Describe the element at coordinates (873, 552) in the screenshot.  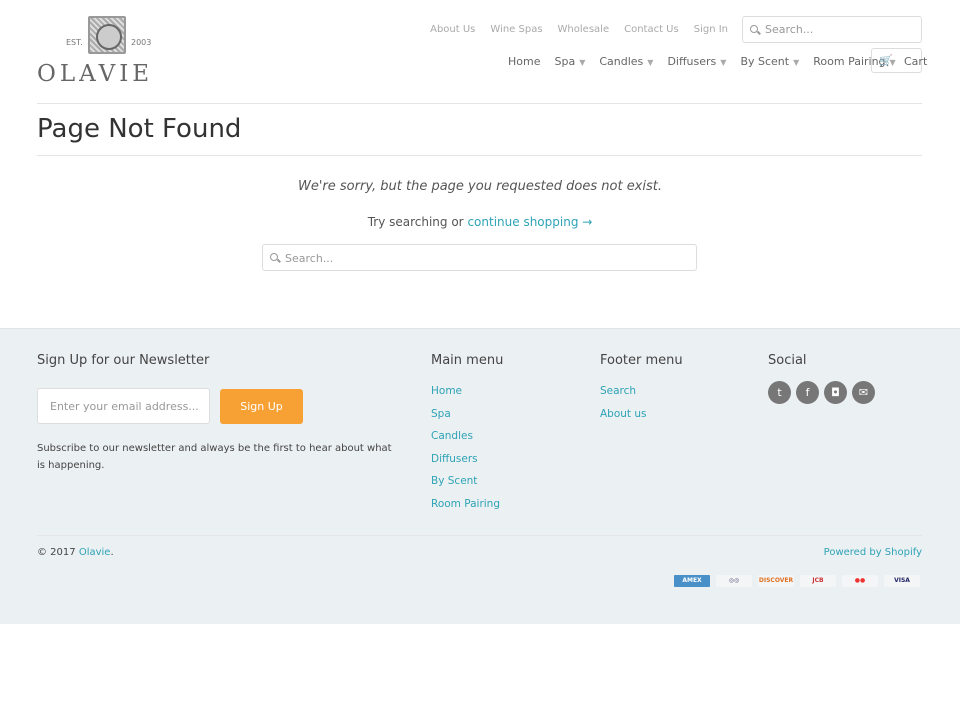
I see `powered-by-shopify-link: Powered by Shopify` at that location.